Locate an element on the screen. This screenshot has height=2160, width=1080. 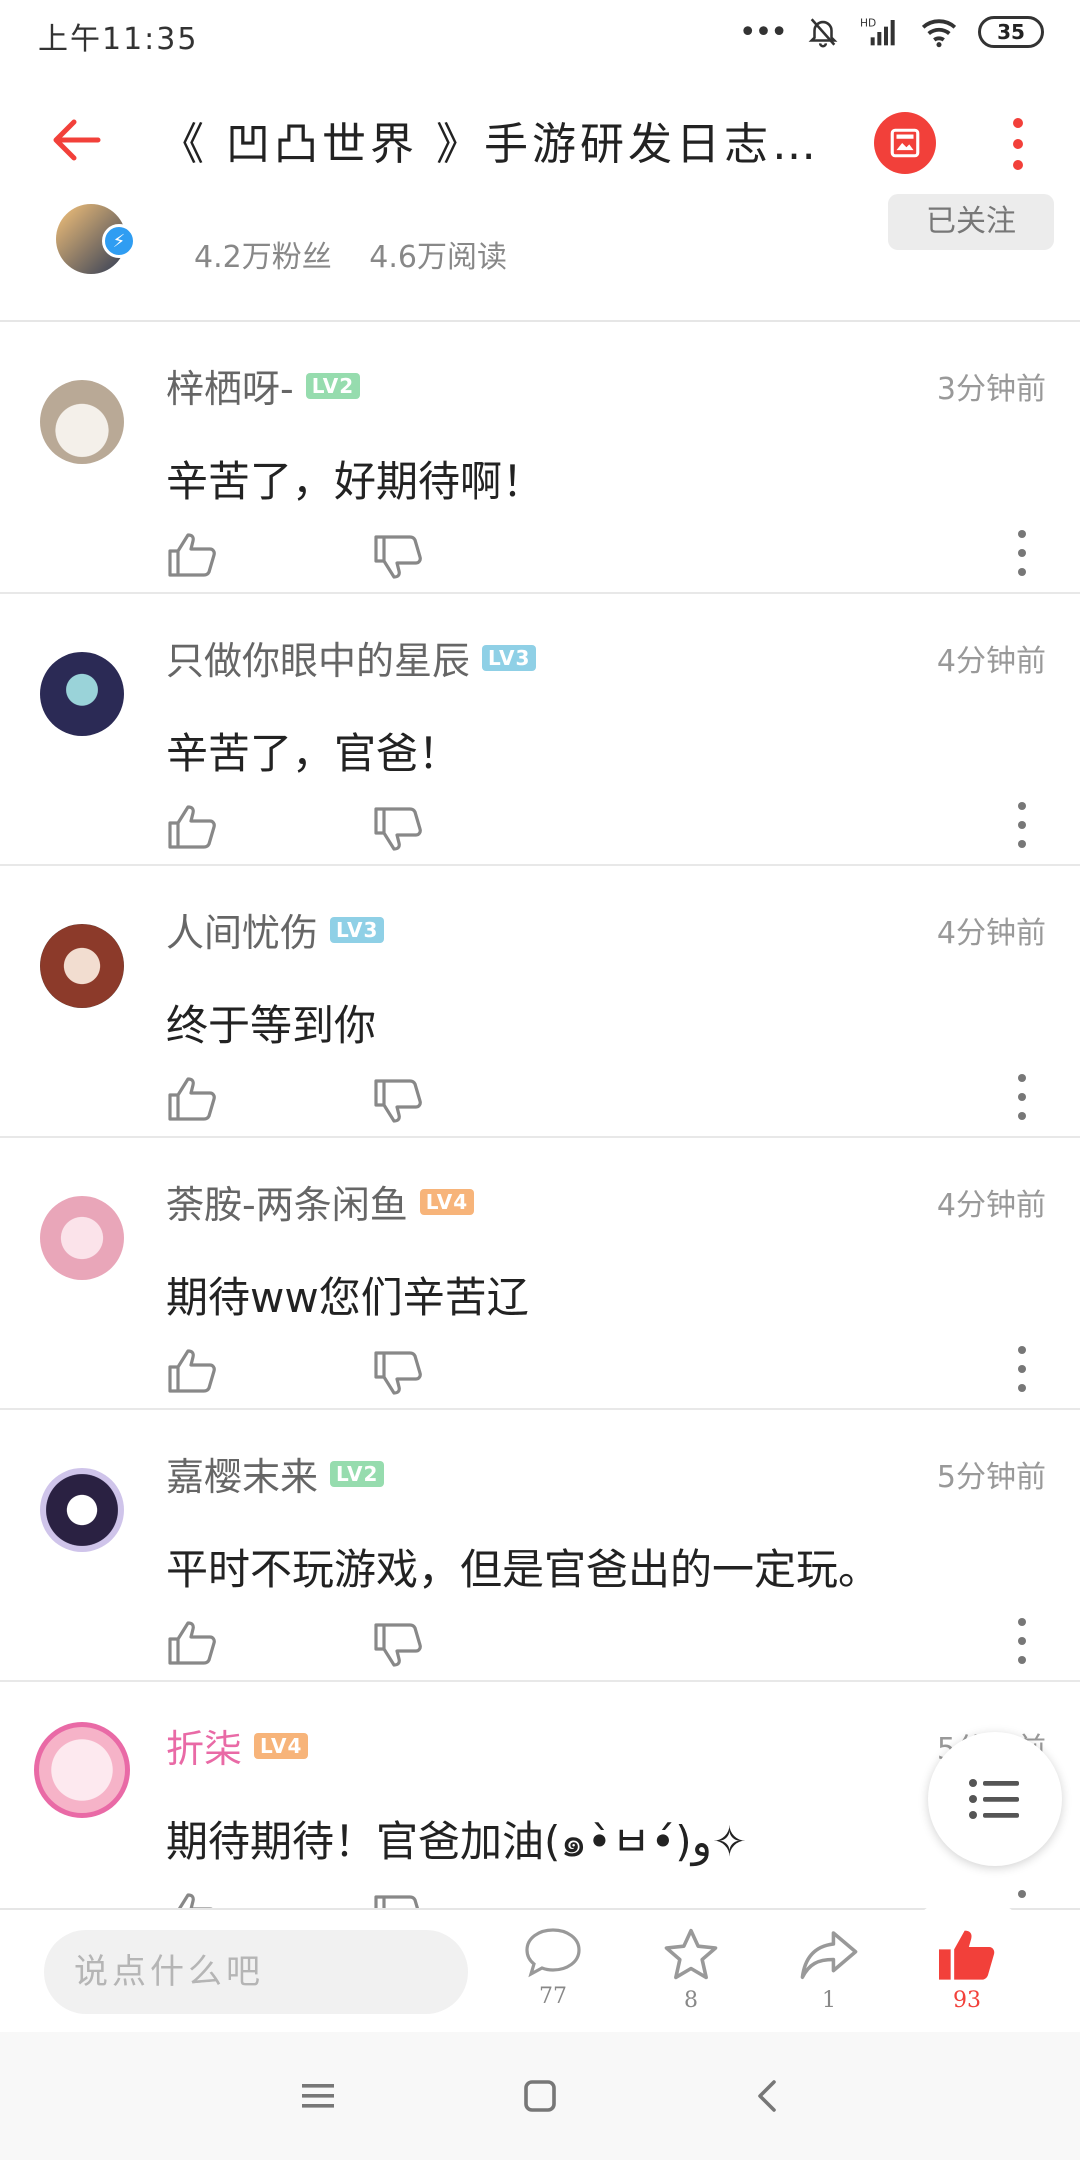
comment-text: 平时不玩游戏，但是官爸出的一定玩。 is located at coordinates (523, 1569).